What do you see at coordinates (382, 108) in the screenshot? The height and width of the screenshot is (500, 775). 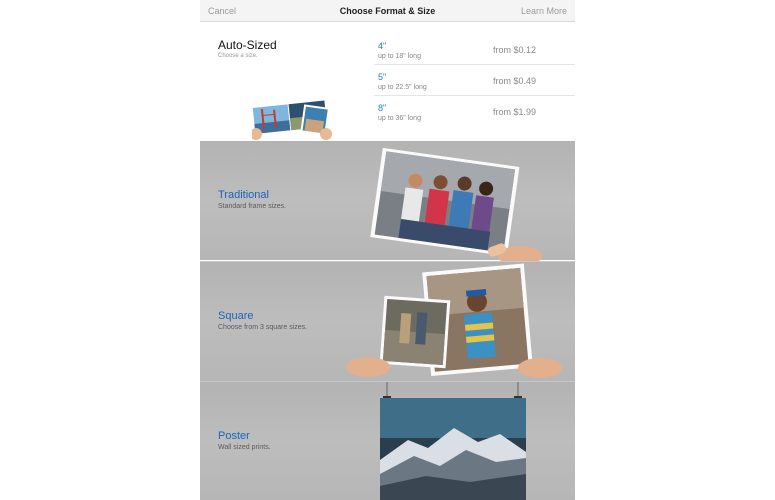 I see `size-inch: 8"` at bounding box center [382, 108].